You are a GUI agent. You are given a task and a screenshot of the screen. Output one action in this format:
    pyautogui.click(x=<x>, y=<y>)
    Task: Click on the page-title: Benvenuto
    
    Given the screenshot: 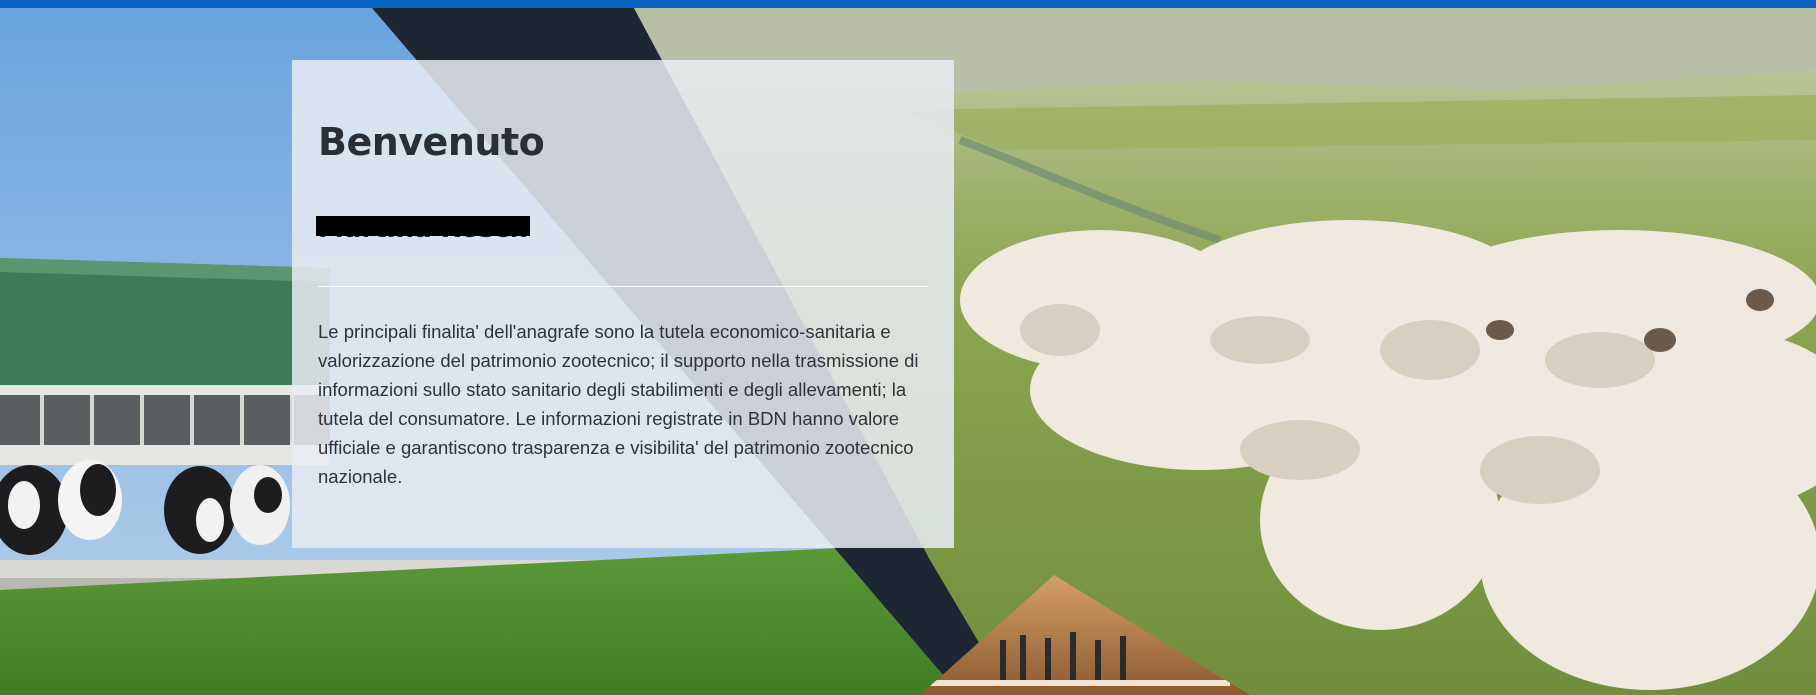 What is the action you would take?
    pyautogui.click(x=431, y=142)
    